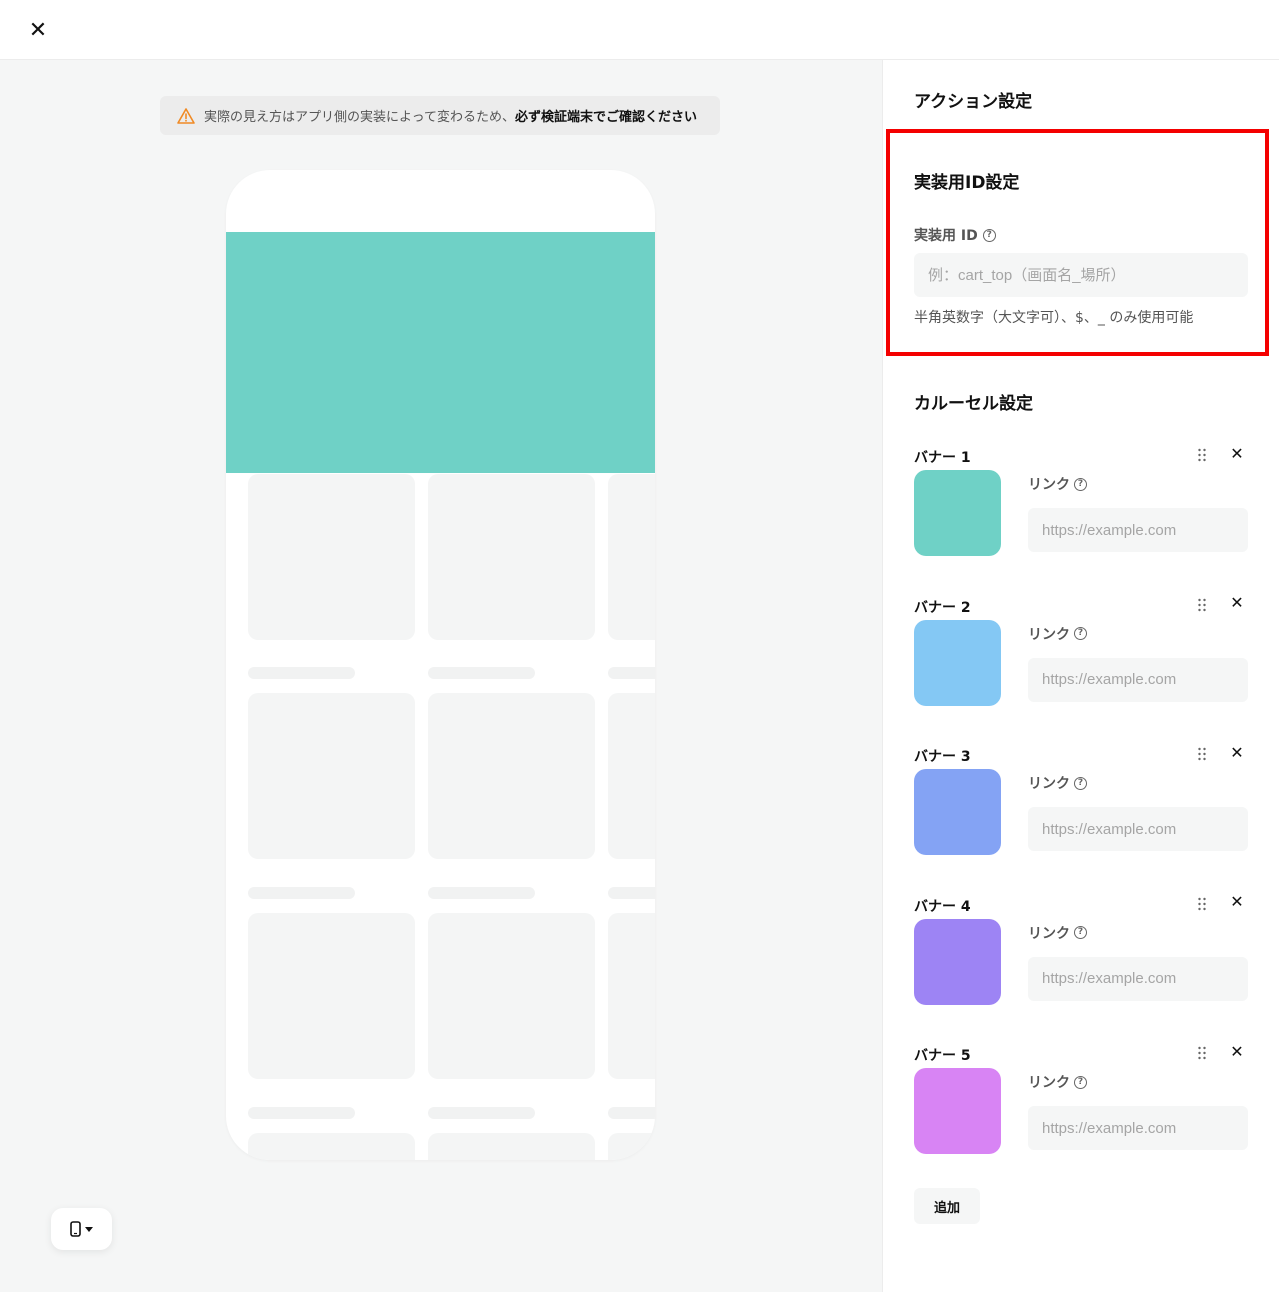 The width and height of the screenshot is (1279, 1292). Describe the element at coordinates (973, 404) in the screenshot. I see `carousel-settings-title: カルーセル設定` at that location.